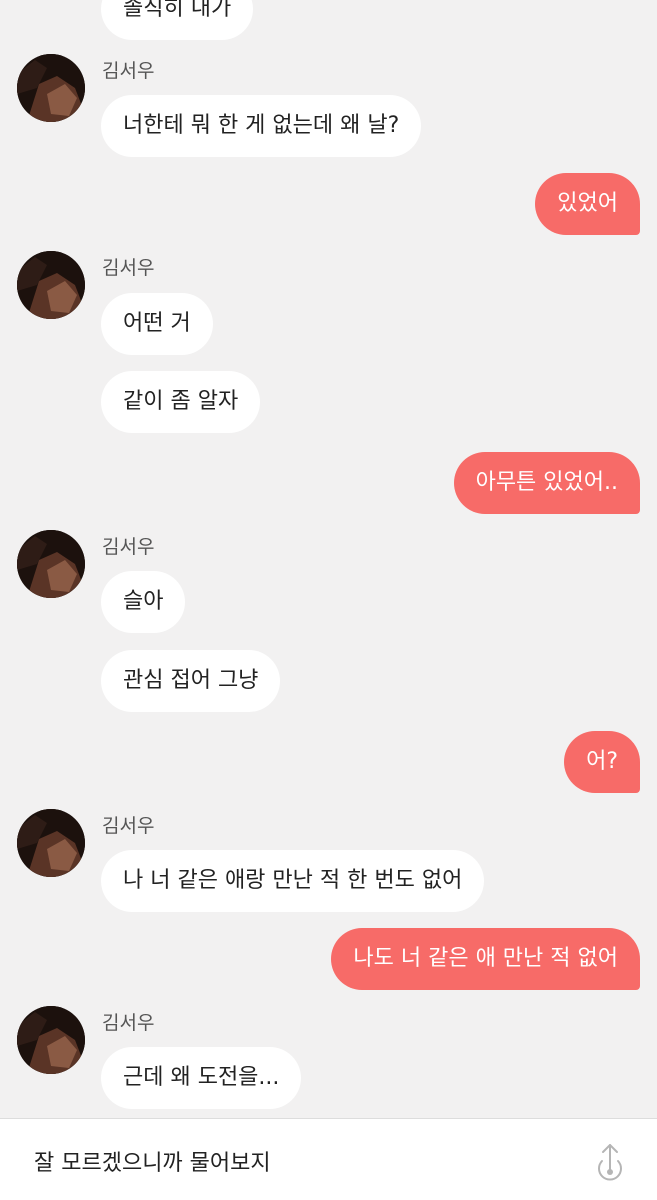 Image resolution: width=657 pixels, height=1200 pixels. I want to click on incoming-message: 관심 접어 그냥, so click(191, 681).